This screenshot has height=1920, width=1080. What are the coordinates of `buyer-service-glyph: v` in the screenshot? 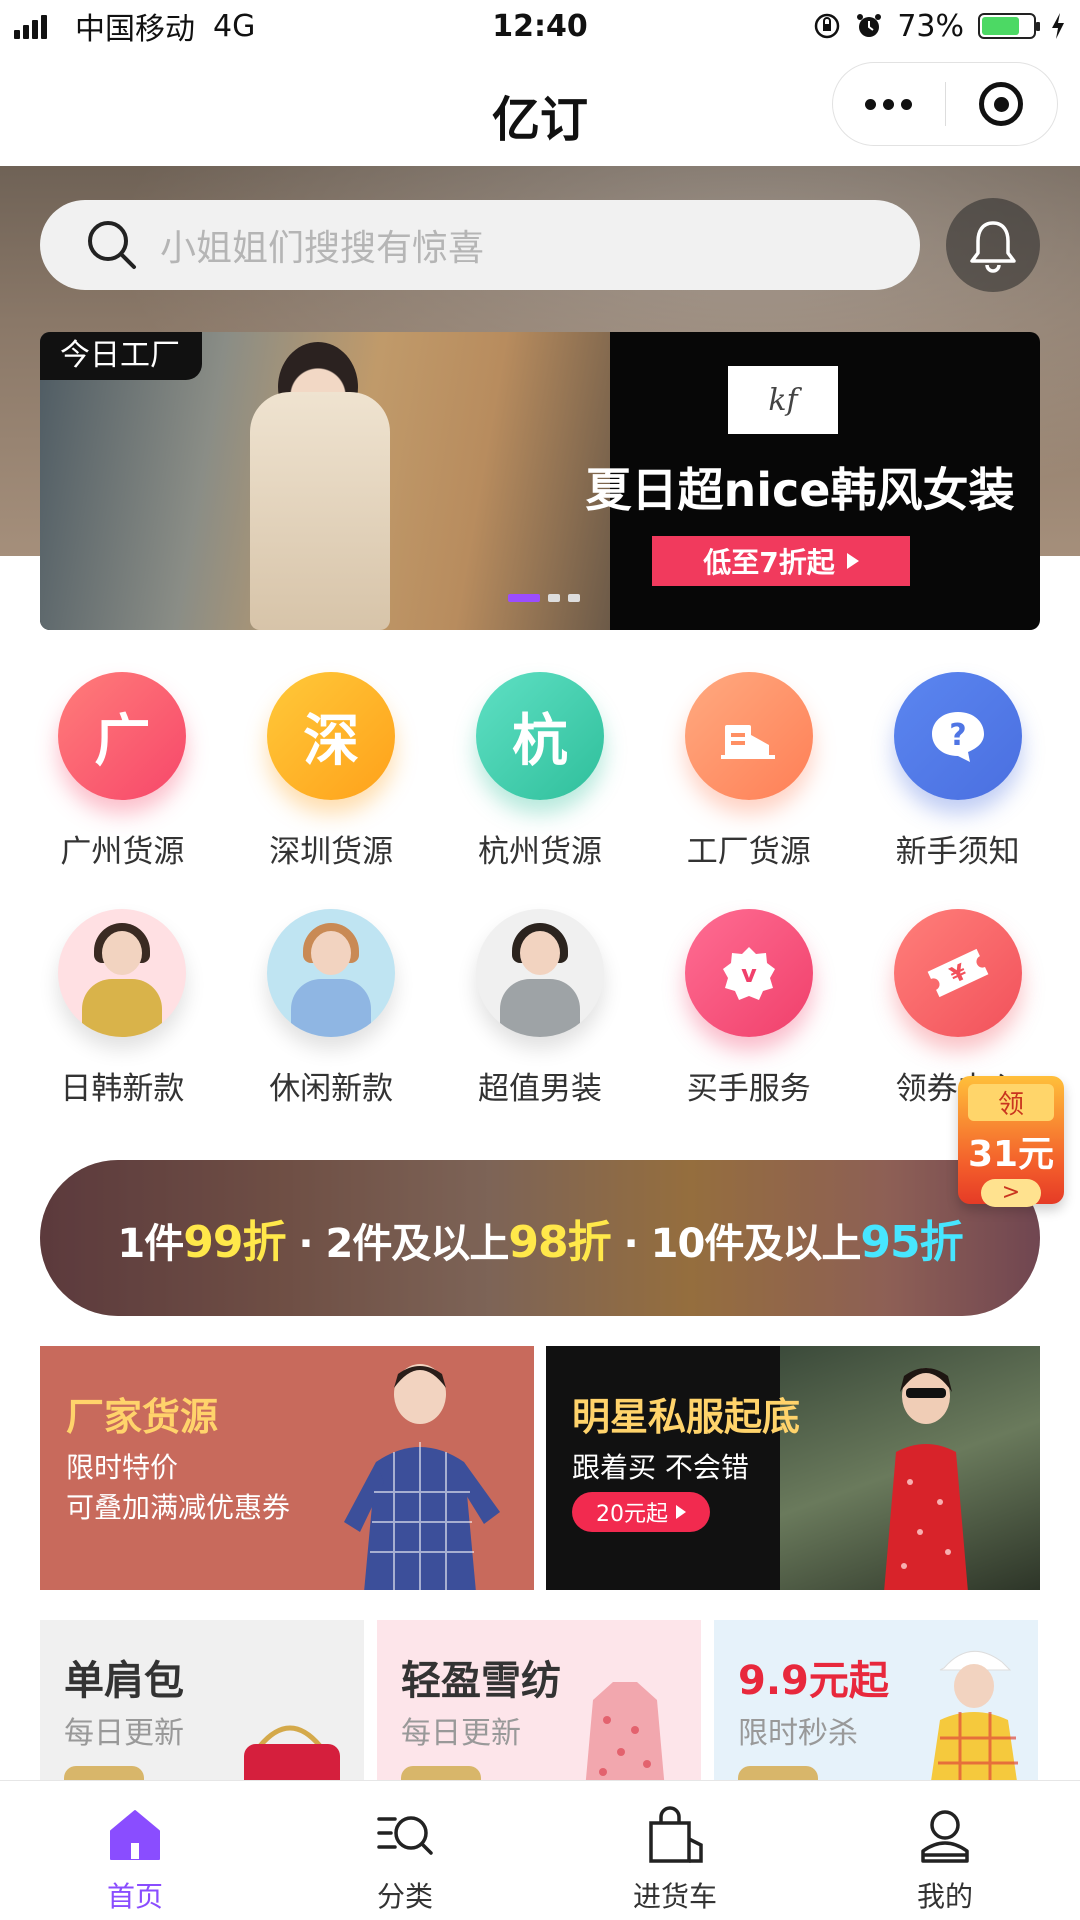 It's located at (749, 974).